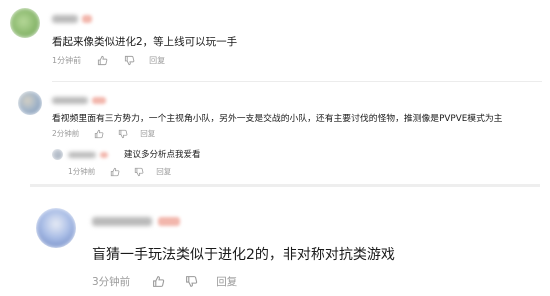 This screenshot has height=296, width=550. What do you see at coordinates (145, 42) in the screenshot?
I see `comment-text: 看起来像类似进化2，等上线可以玩一手` at bounding box center [145, 42].